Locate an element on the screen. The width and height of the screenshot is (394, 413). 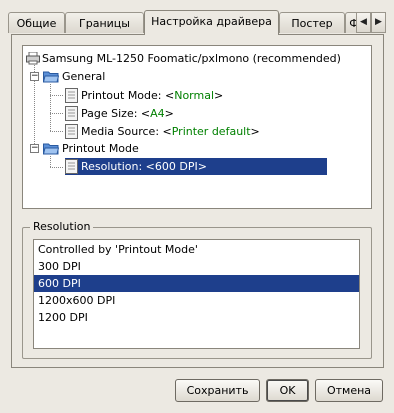
save-button: Сохранить is located at coordinates (217, 390).